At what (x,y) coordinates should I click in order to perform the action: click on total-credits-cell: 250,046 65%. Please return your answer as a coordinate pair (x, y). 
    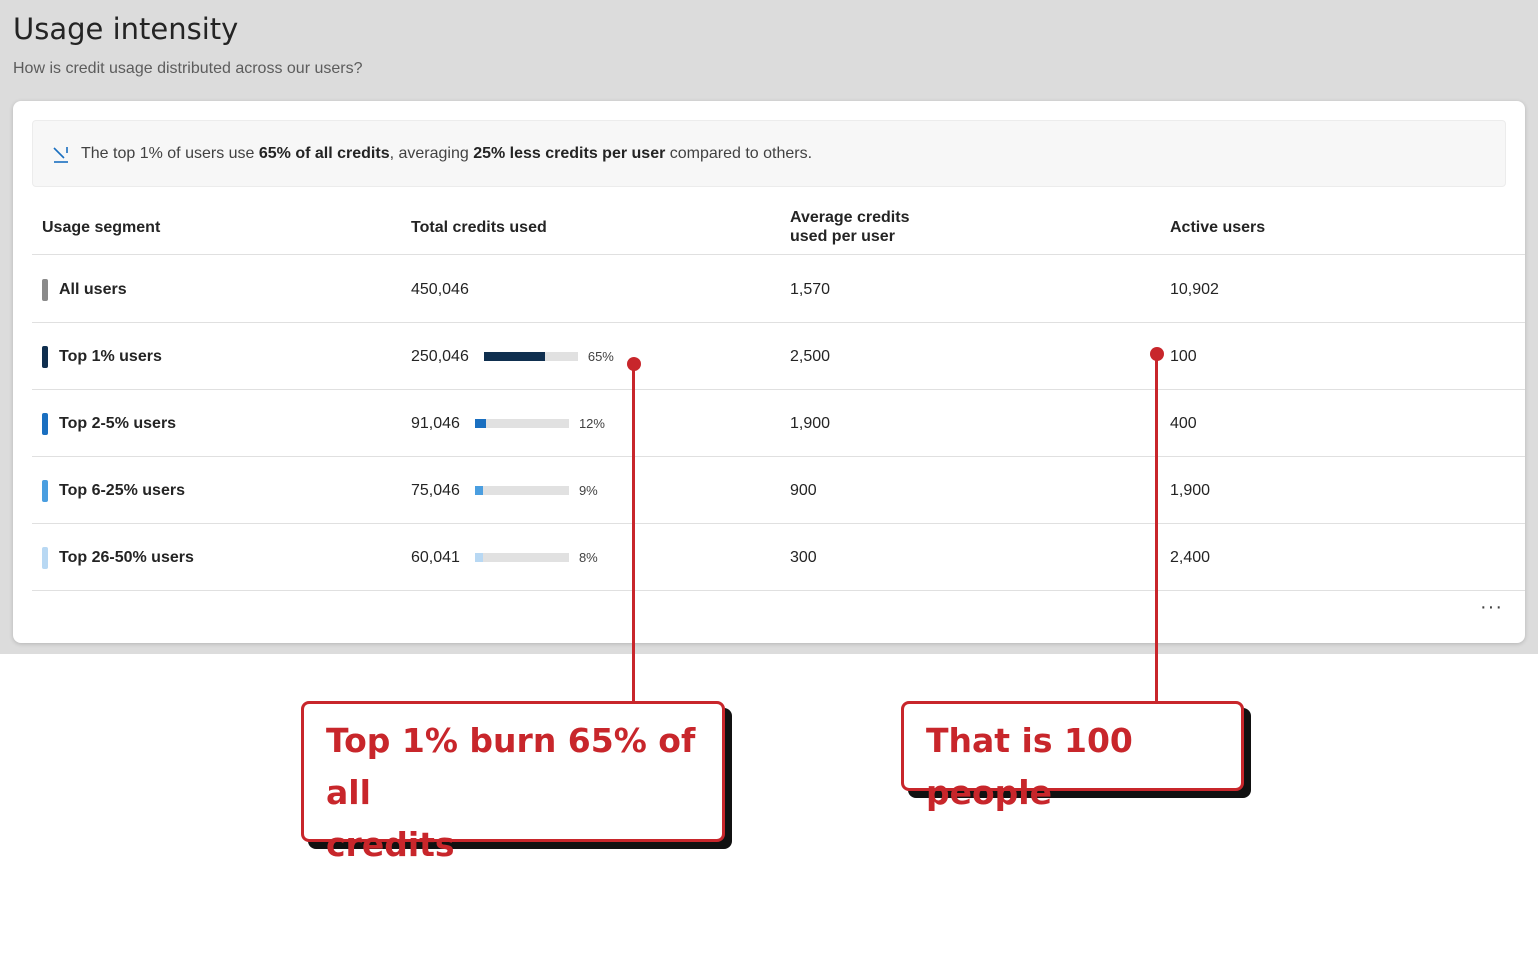
    Looking at the image, I should click on (512, 356).